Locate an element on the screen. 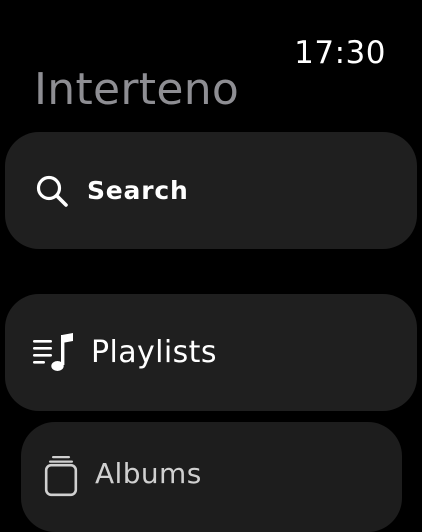  albums-label: Albums is located at coordinates (148, 473).